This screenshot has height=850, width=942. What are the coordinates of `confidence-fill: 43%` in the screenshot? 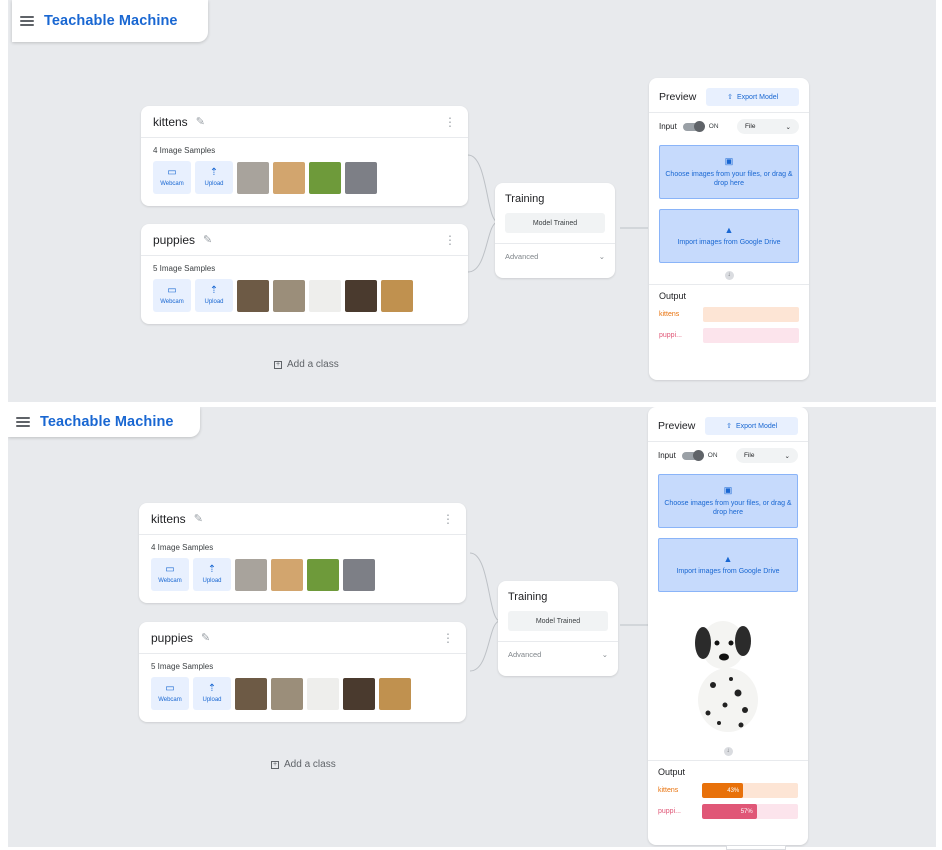 It's located at (723, 790).